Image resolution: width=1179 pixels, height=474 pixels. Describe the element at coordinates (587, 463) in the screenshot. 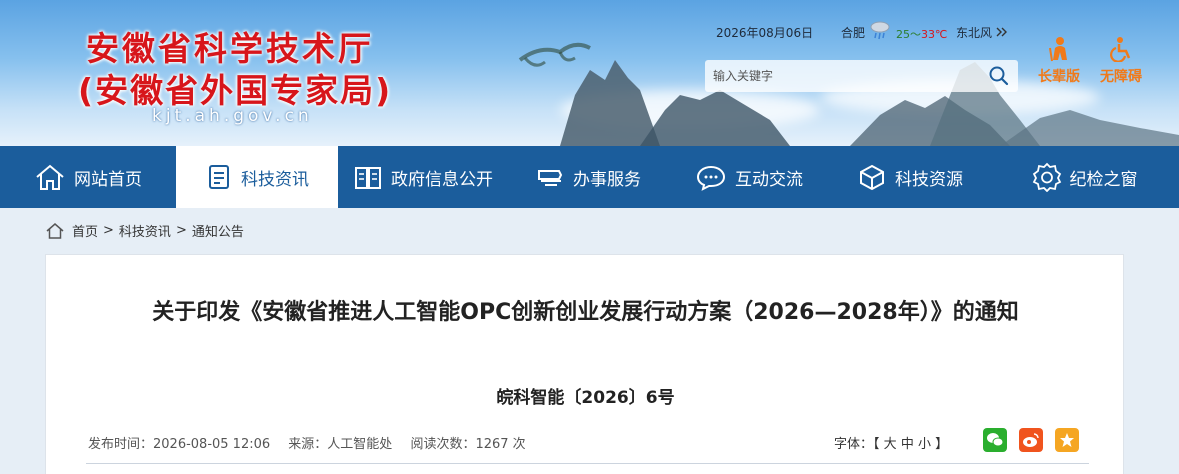

I see `divider` at that location.